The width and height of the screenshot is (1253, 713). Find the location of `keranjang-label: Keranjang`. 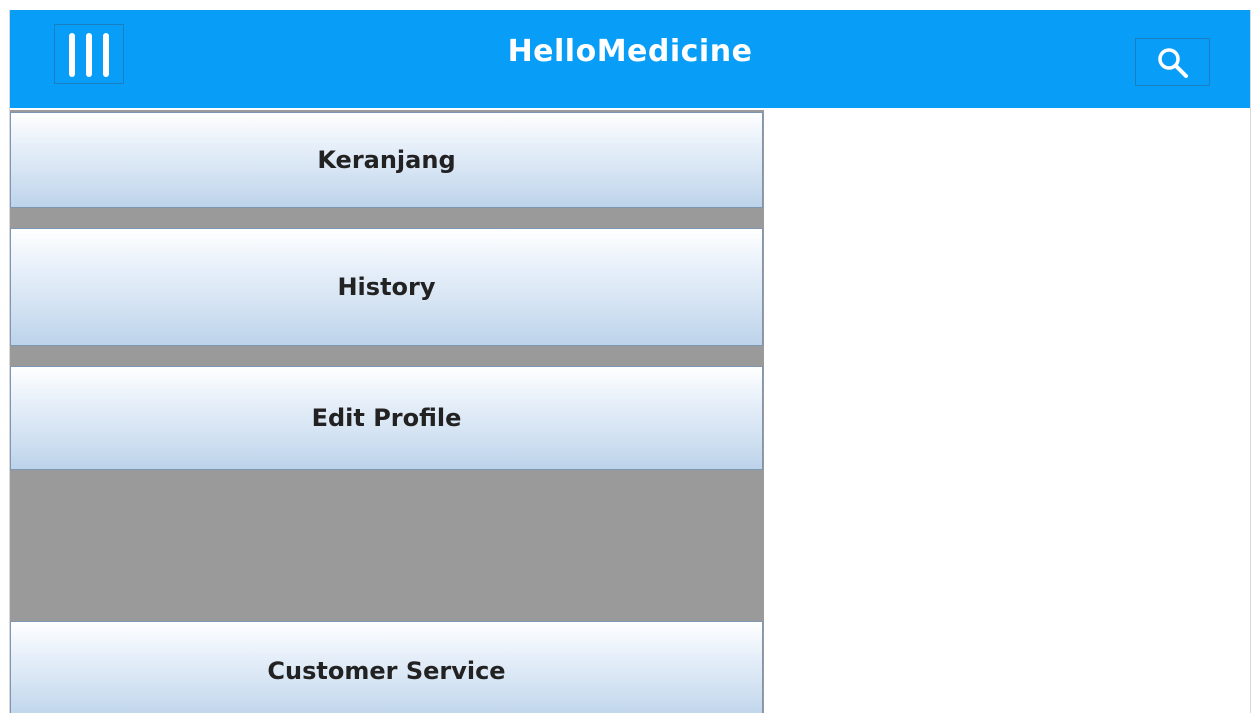

keranjang-label: Keranjang is located at coordinates (386, 160).